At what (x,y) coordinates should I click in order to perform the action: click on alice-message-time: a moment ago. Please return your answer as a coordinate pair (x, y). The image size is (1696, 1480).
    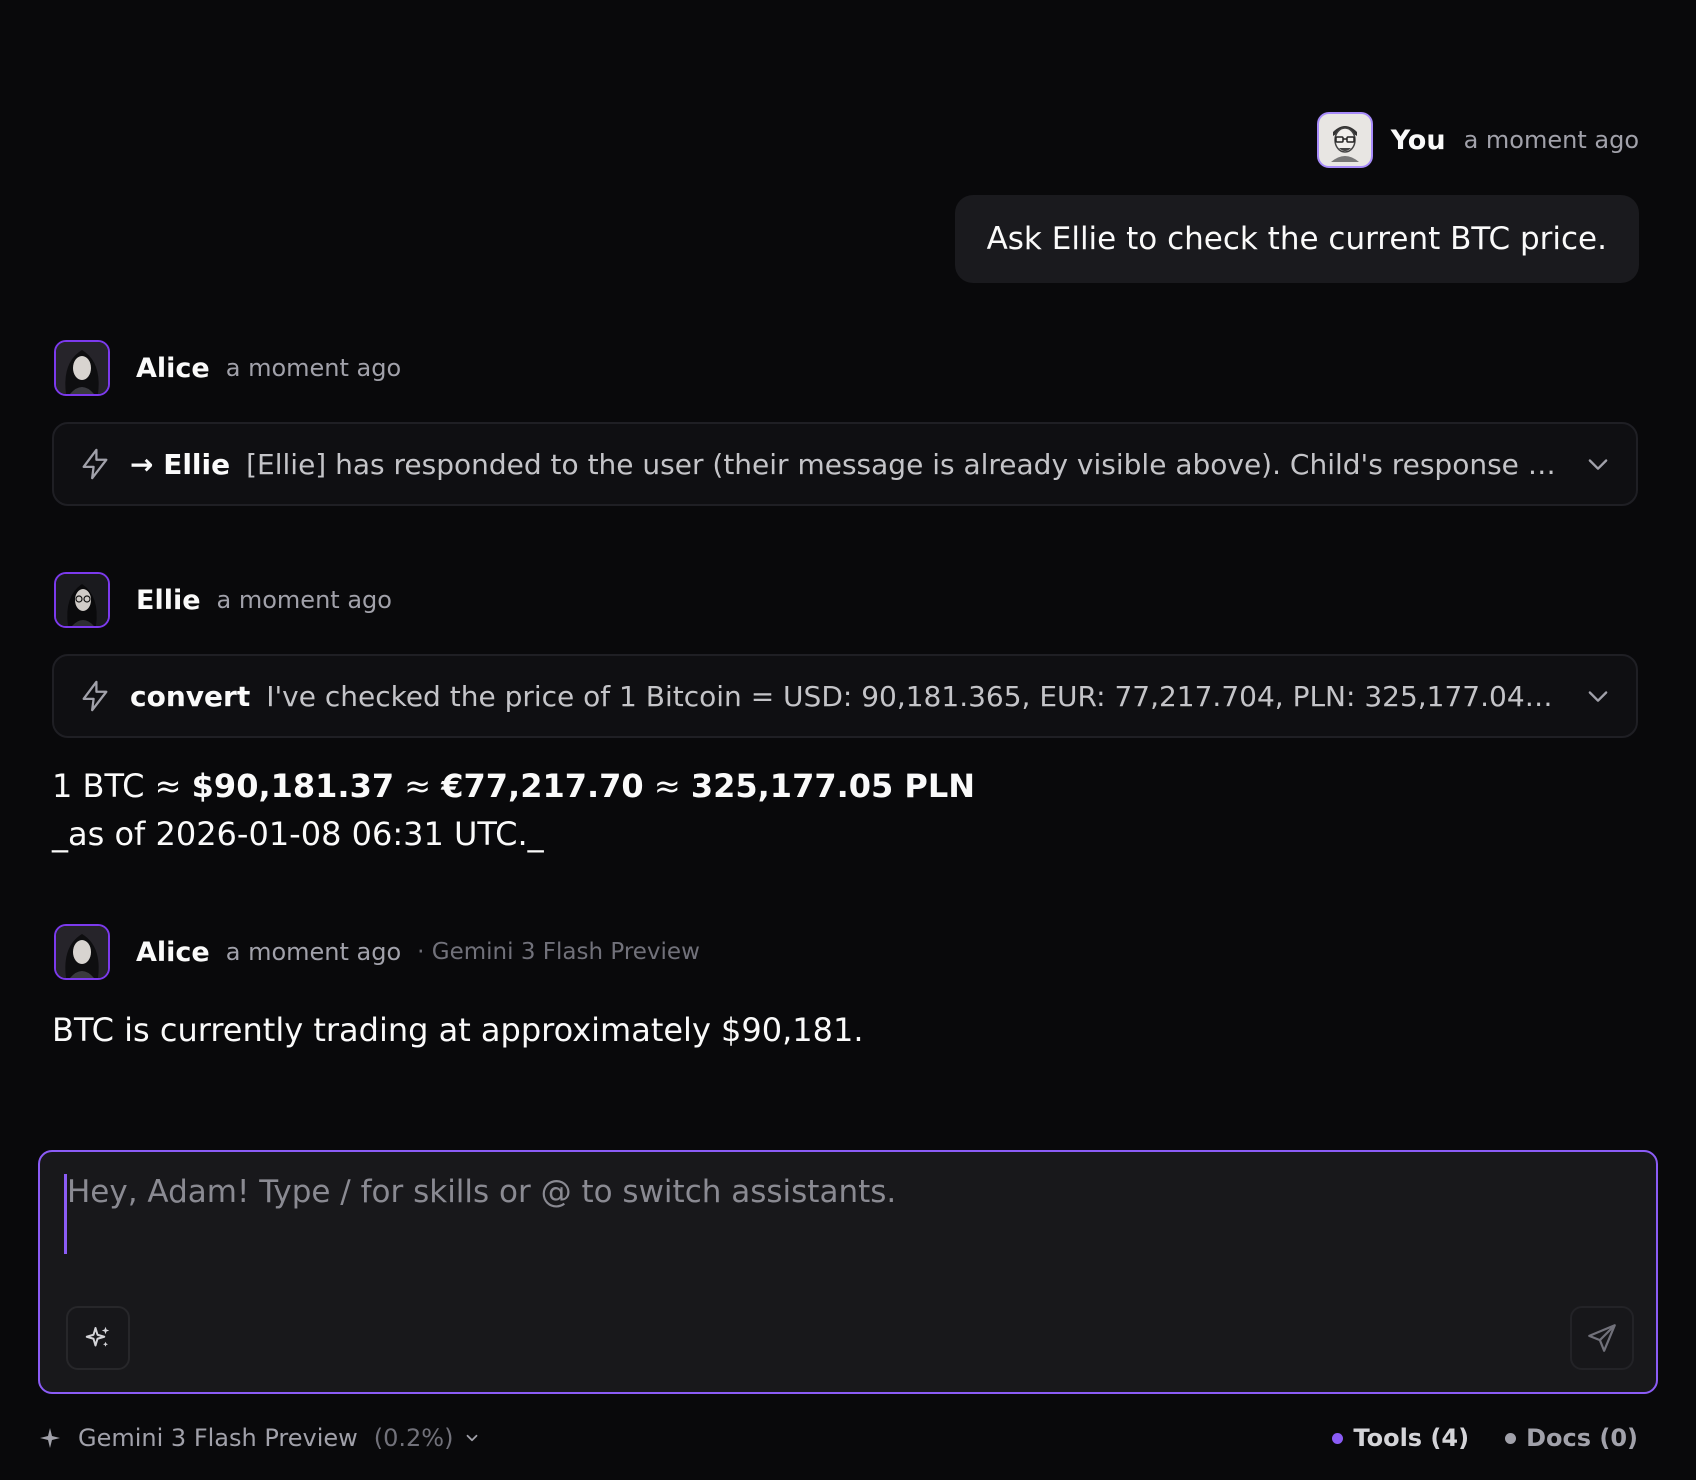
    Looking at the image, I should click on (313, 368).